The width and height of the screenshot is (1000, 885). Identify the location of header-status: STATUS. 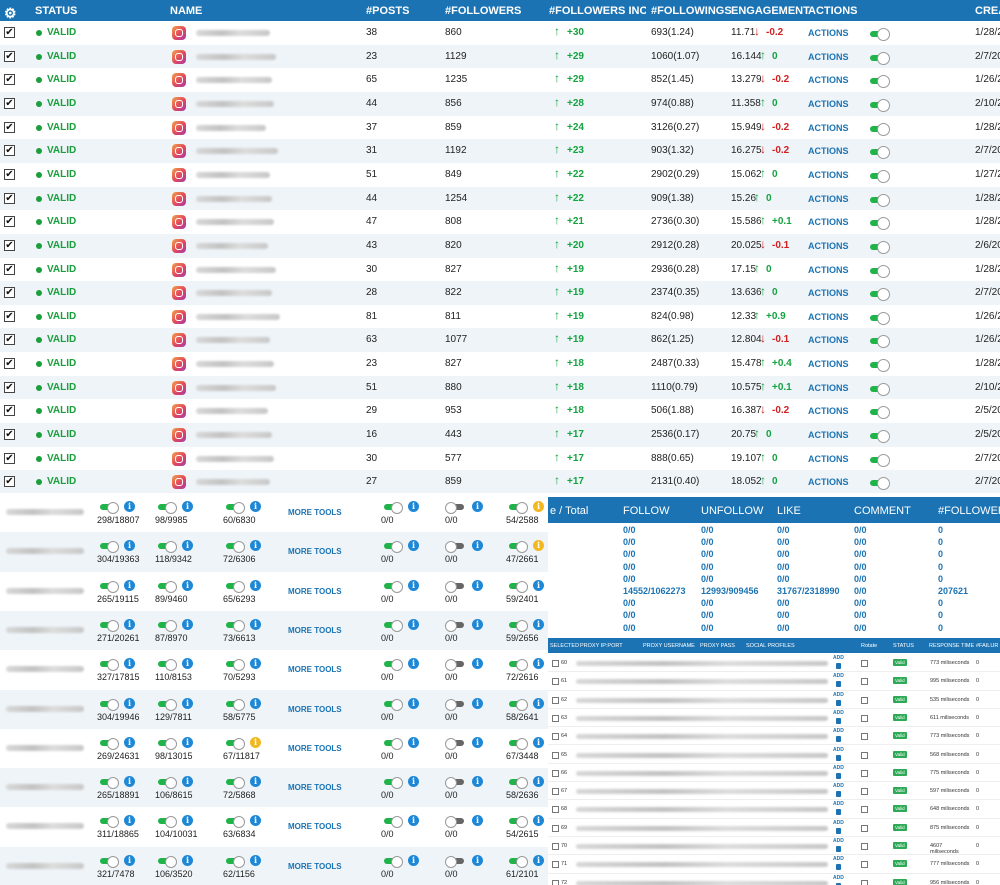
(56, 11).